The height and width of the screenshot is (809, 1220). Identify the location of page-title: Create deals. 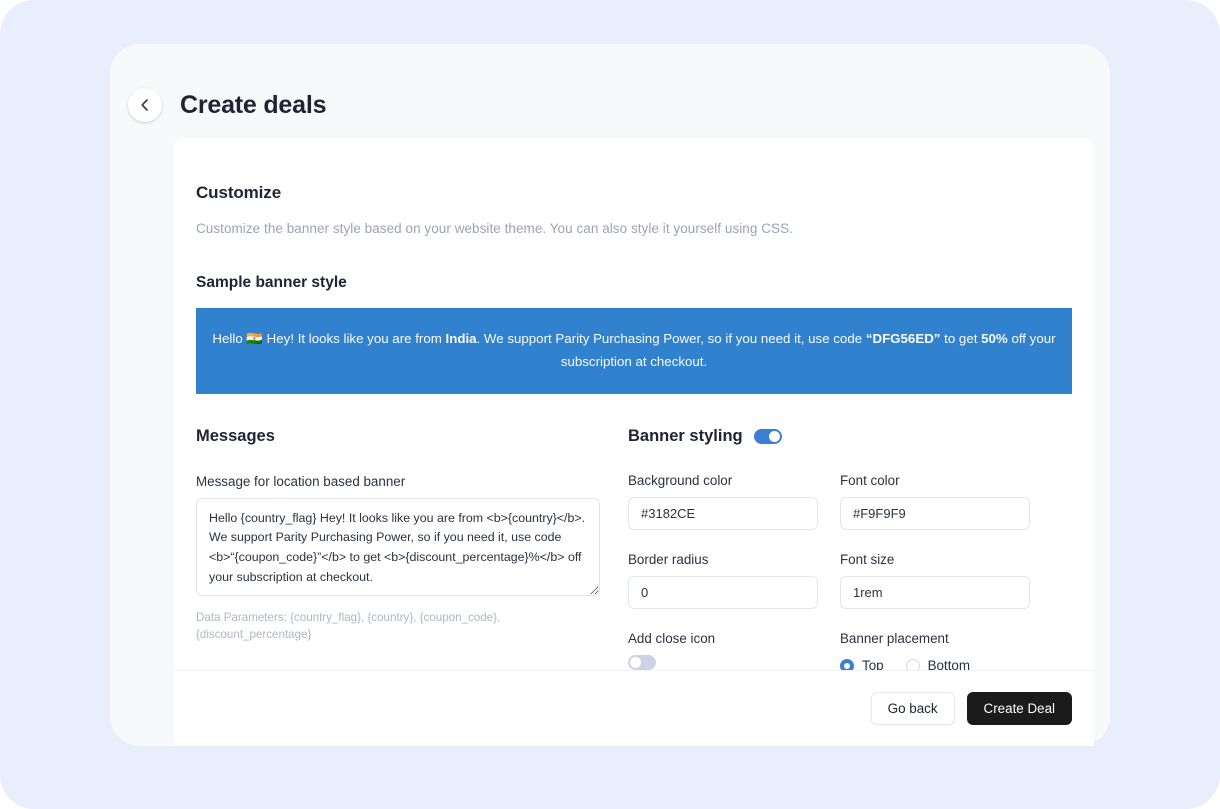
(253, 104).